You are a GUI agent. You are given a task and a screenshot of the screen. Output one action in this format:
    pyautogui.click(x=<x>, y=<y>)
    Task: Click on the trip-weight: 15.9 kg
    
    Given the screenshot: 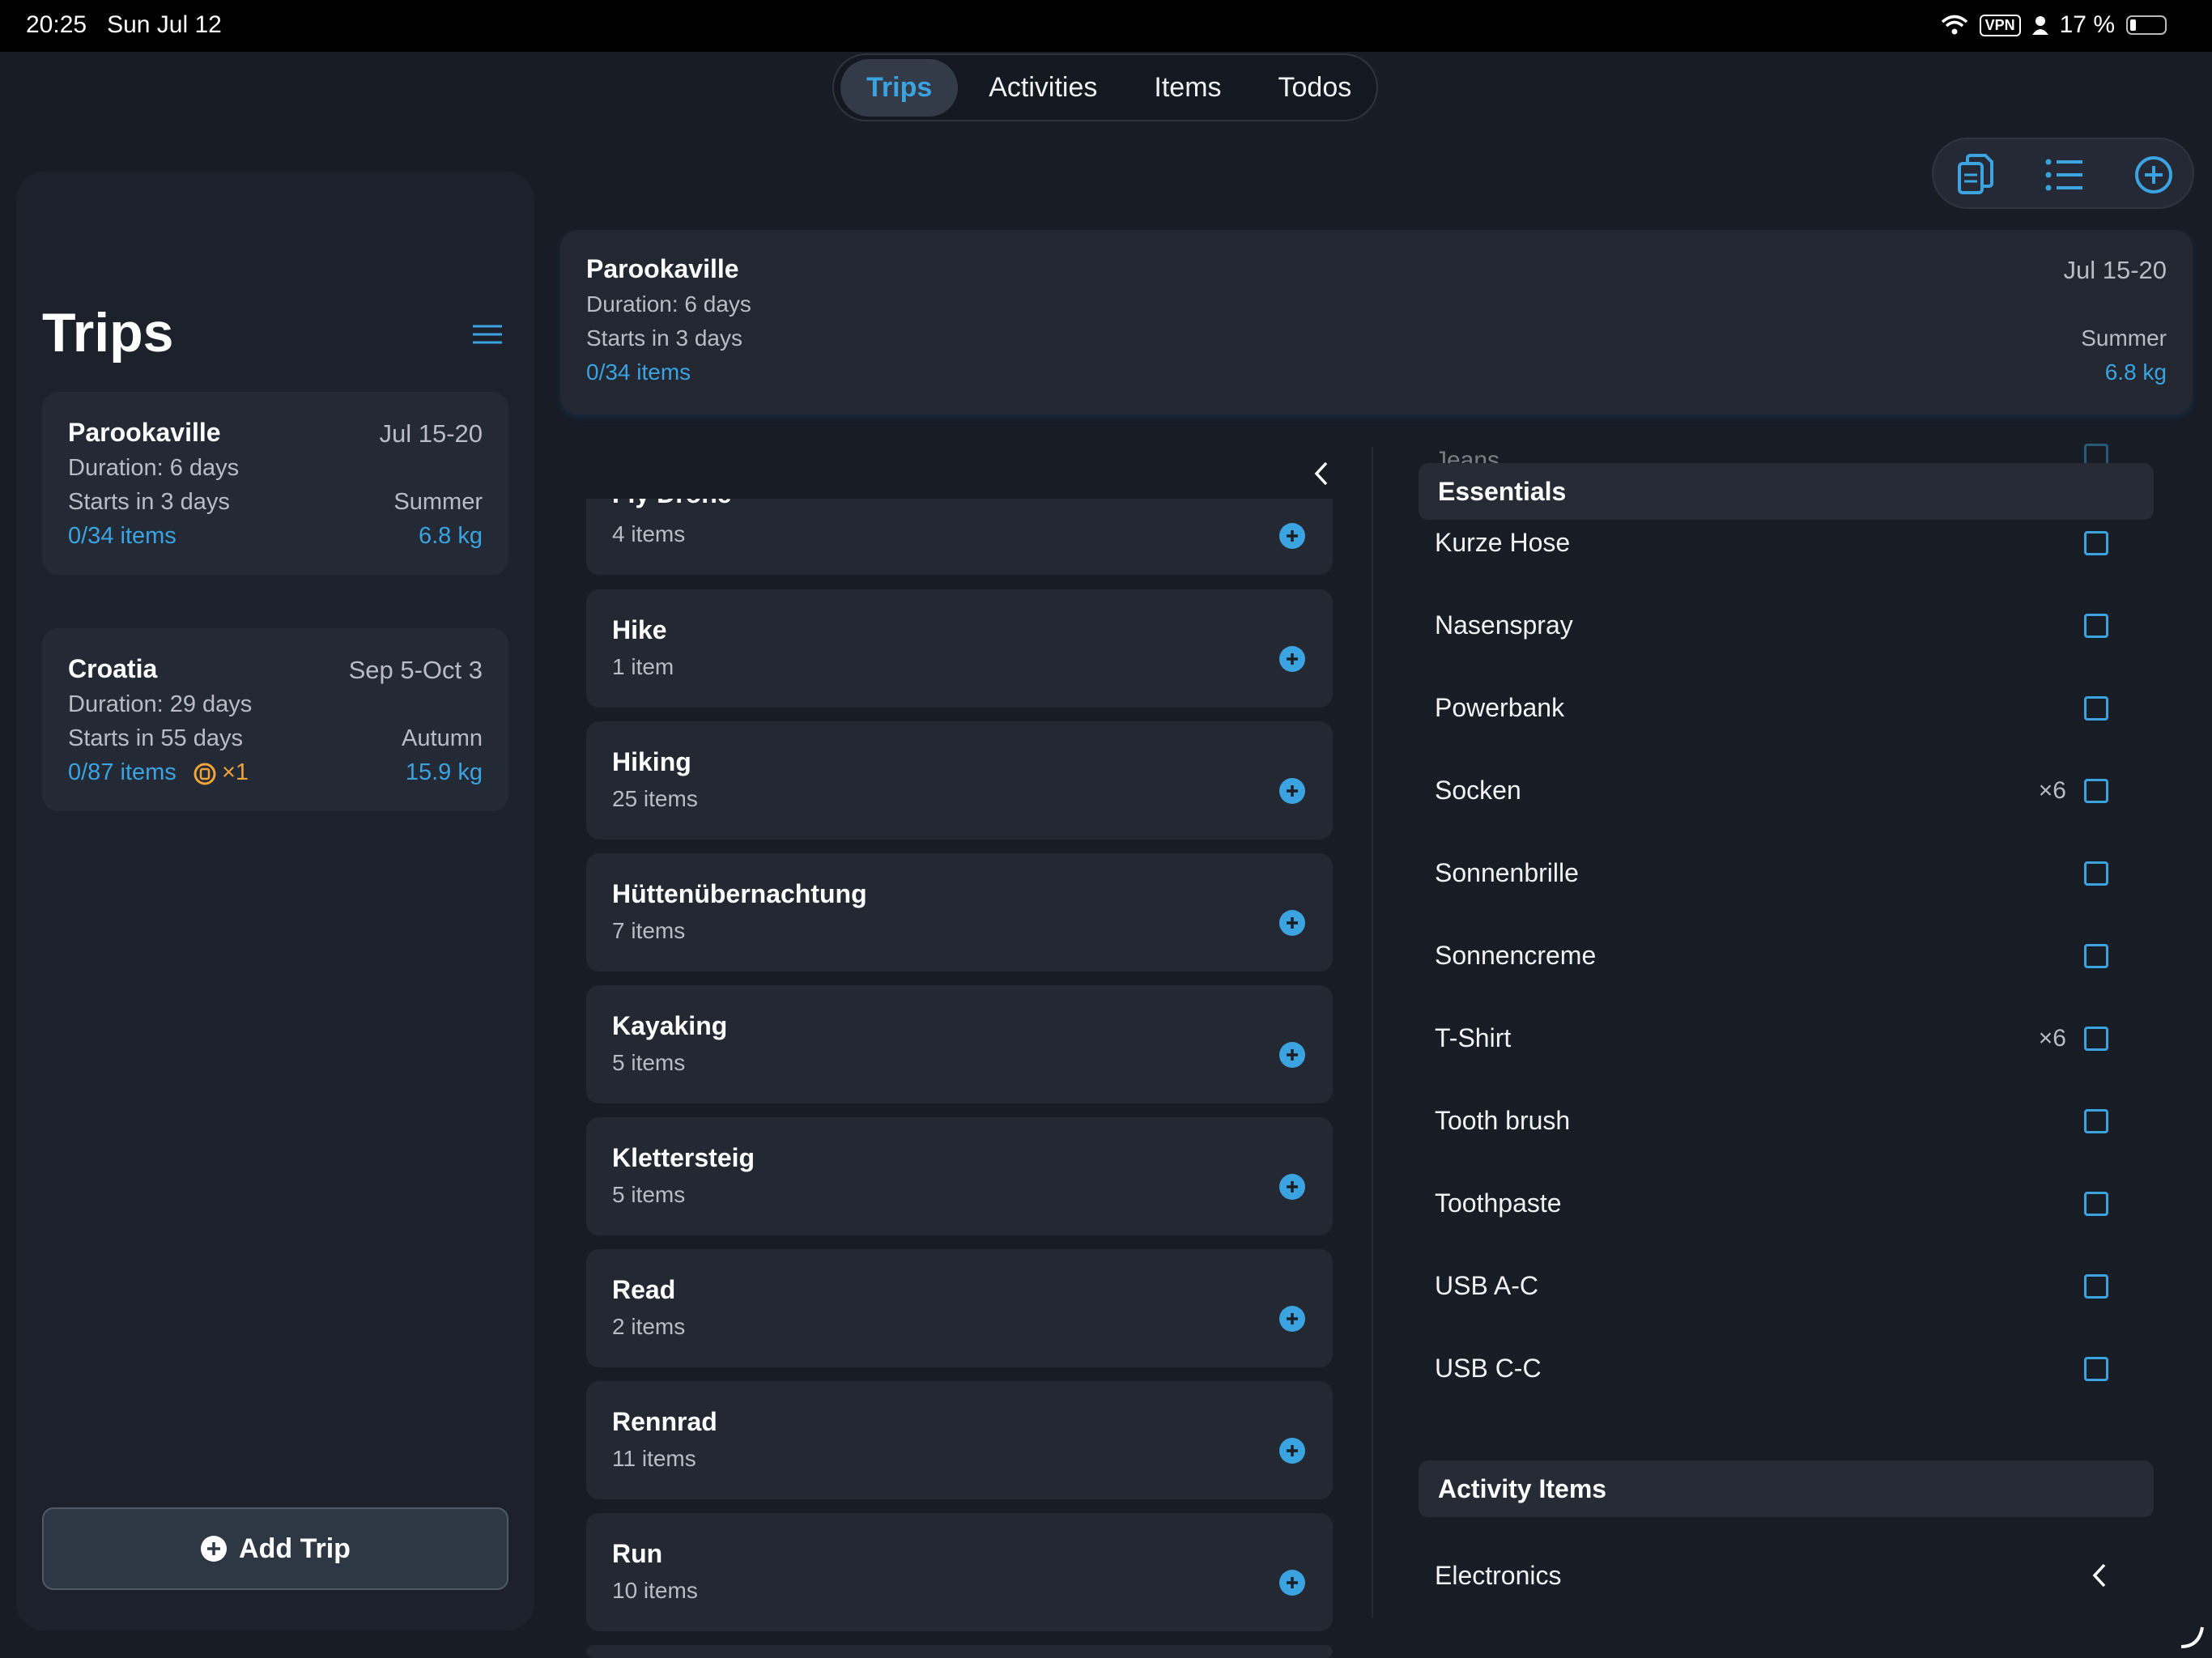 What is the action you would take?
    pyautogui.click(x=444, y=772)
    